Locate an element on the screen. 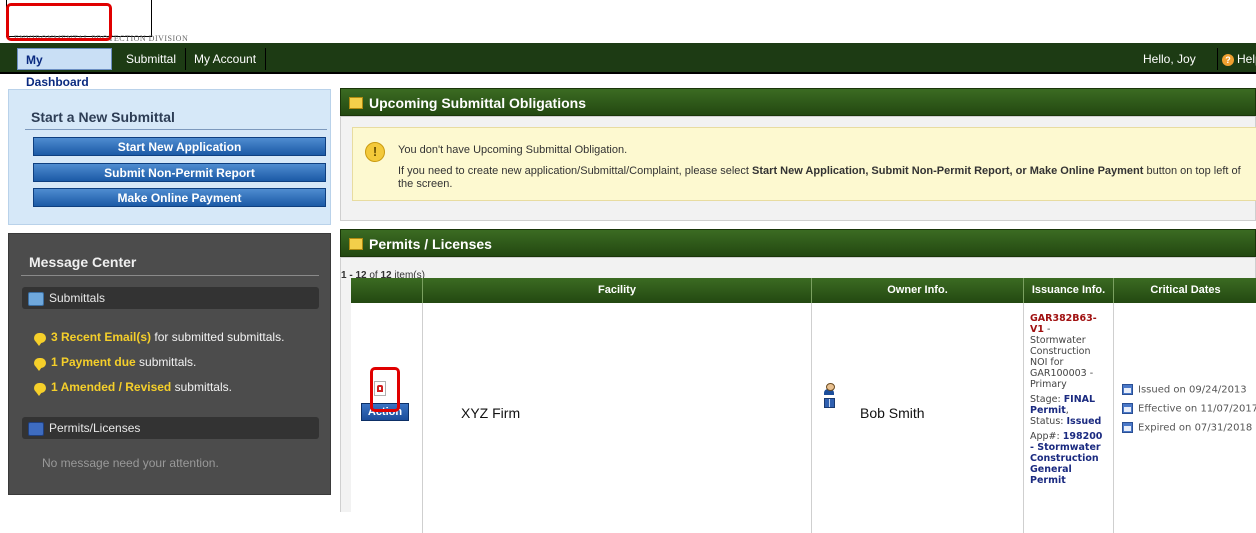 The width and height of the screenshot is (1256, 533). help-label: Help is located at coordinates (1246, 59).